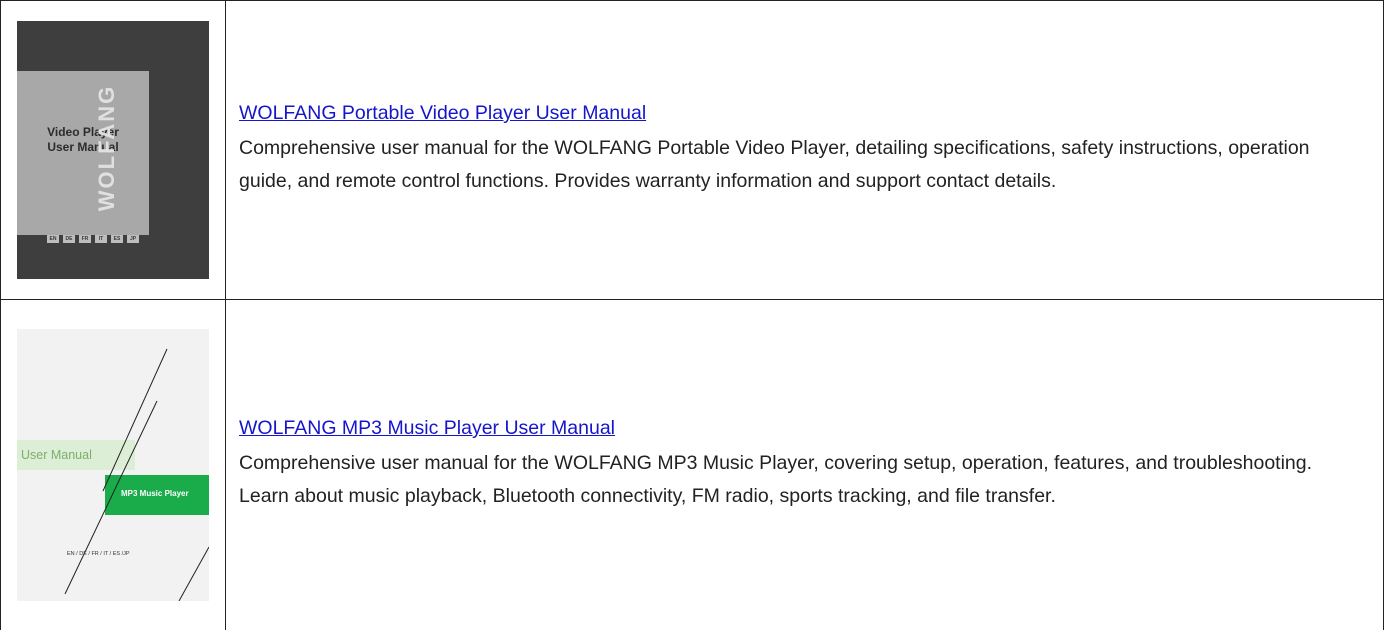 The width and height of the screenshot is (1384, 630). I want to click on cover-title: Video Player User Manual, so click(83, 140).